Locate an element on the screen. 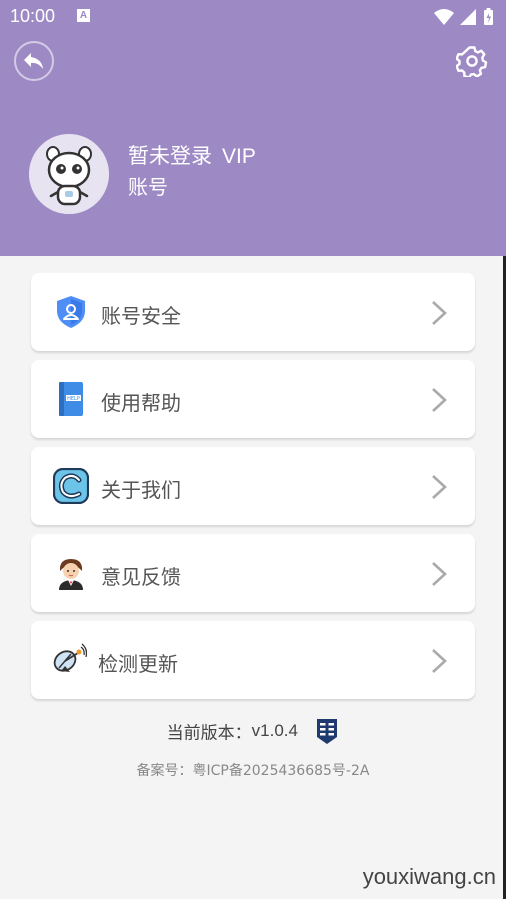 The height and width of the screenshot is (899, 506). status-time: 10:00 is located at coordinates (33, 16).